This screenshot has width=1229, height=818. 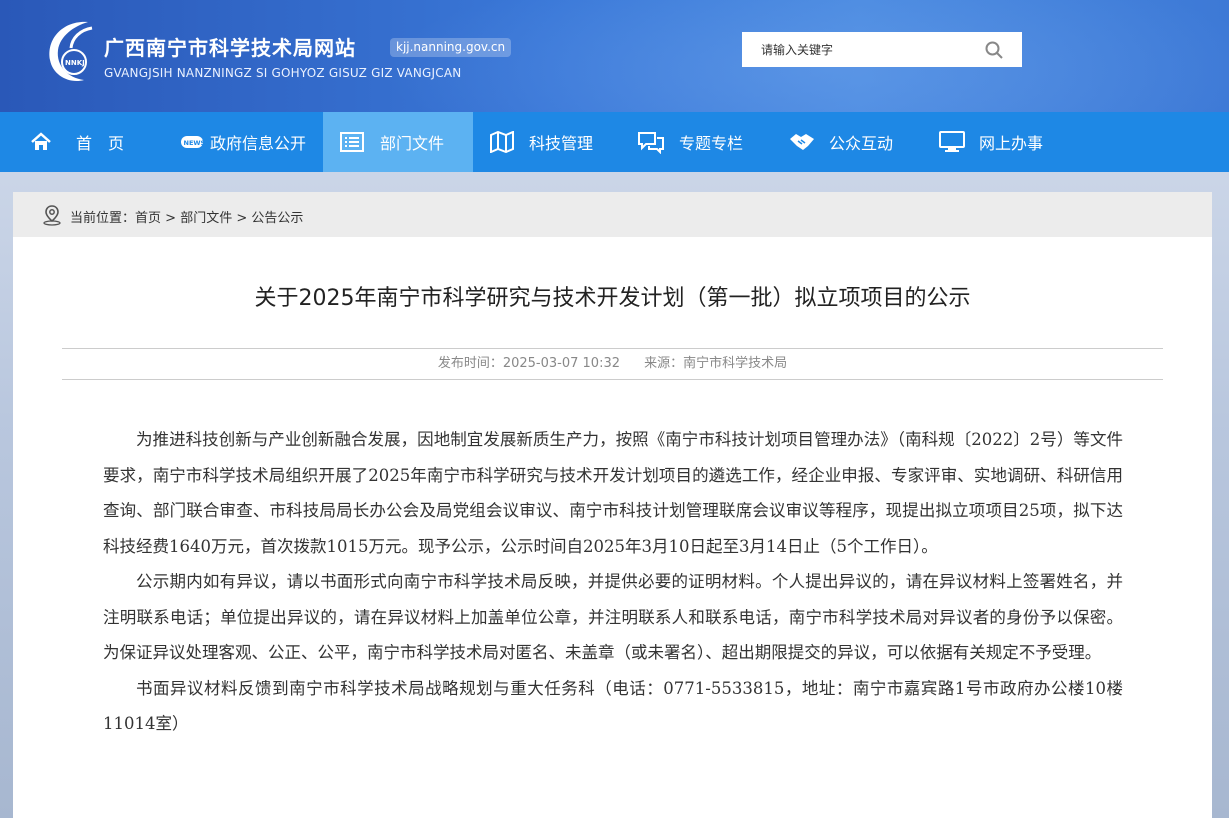 I want to click on main-nav: 首 页 NEWS 政府信息公开 部门文件 科技管理 专题专栏 公众互动 网上办事, so click(x=614, y=142).